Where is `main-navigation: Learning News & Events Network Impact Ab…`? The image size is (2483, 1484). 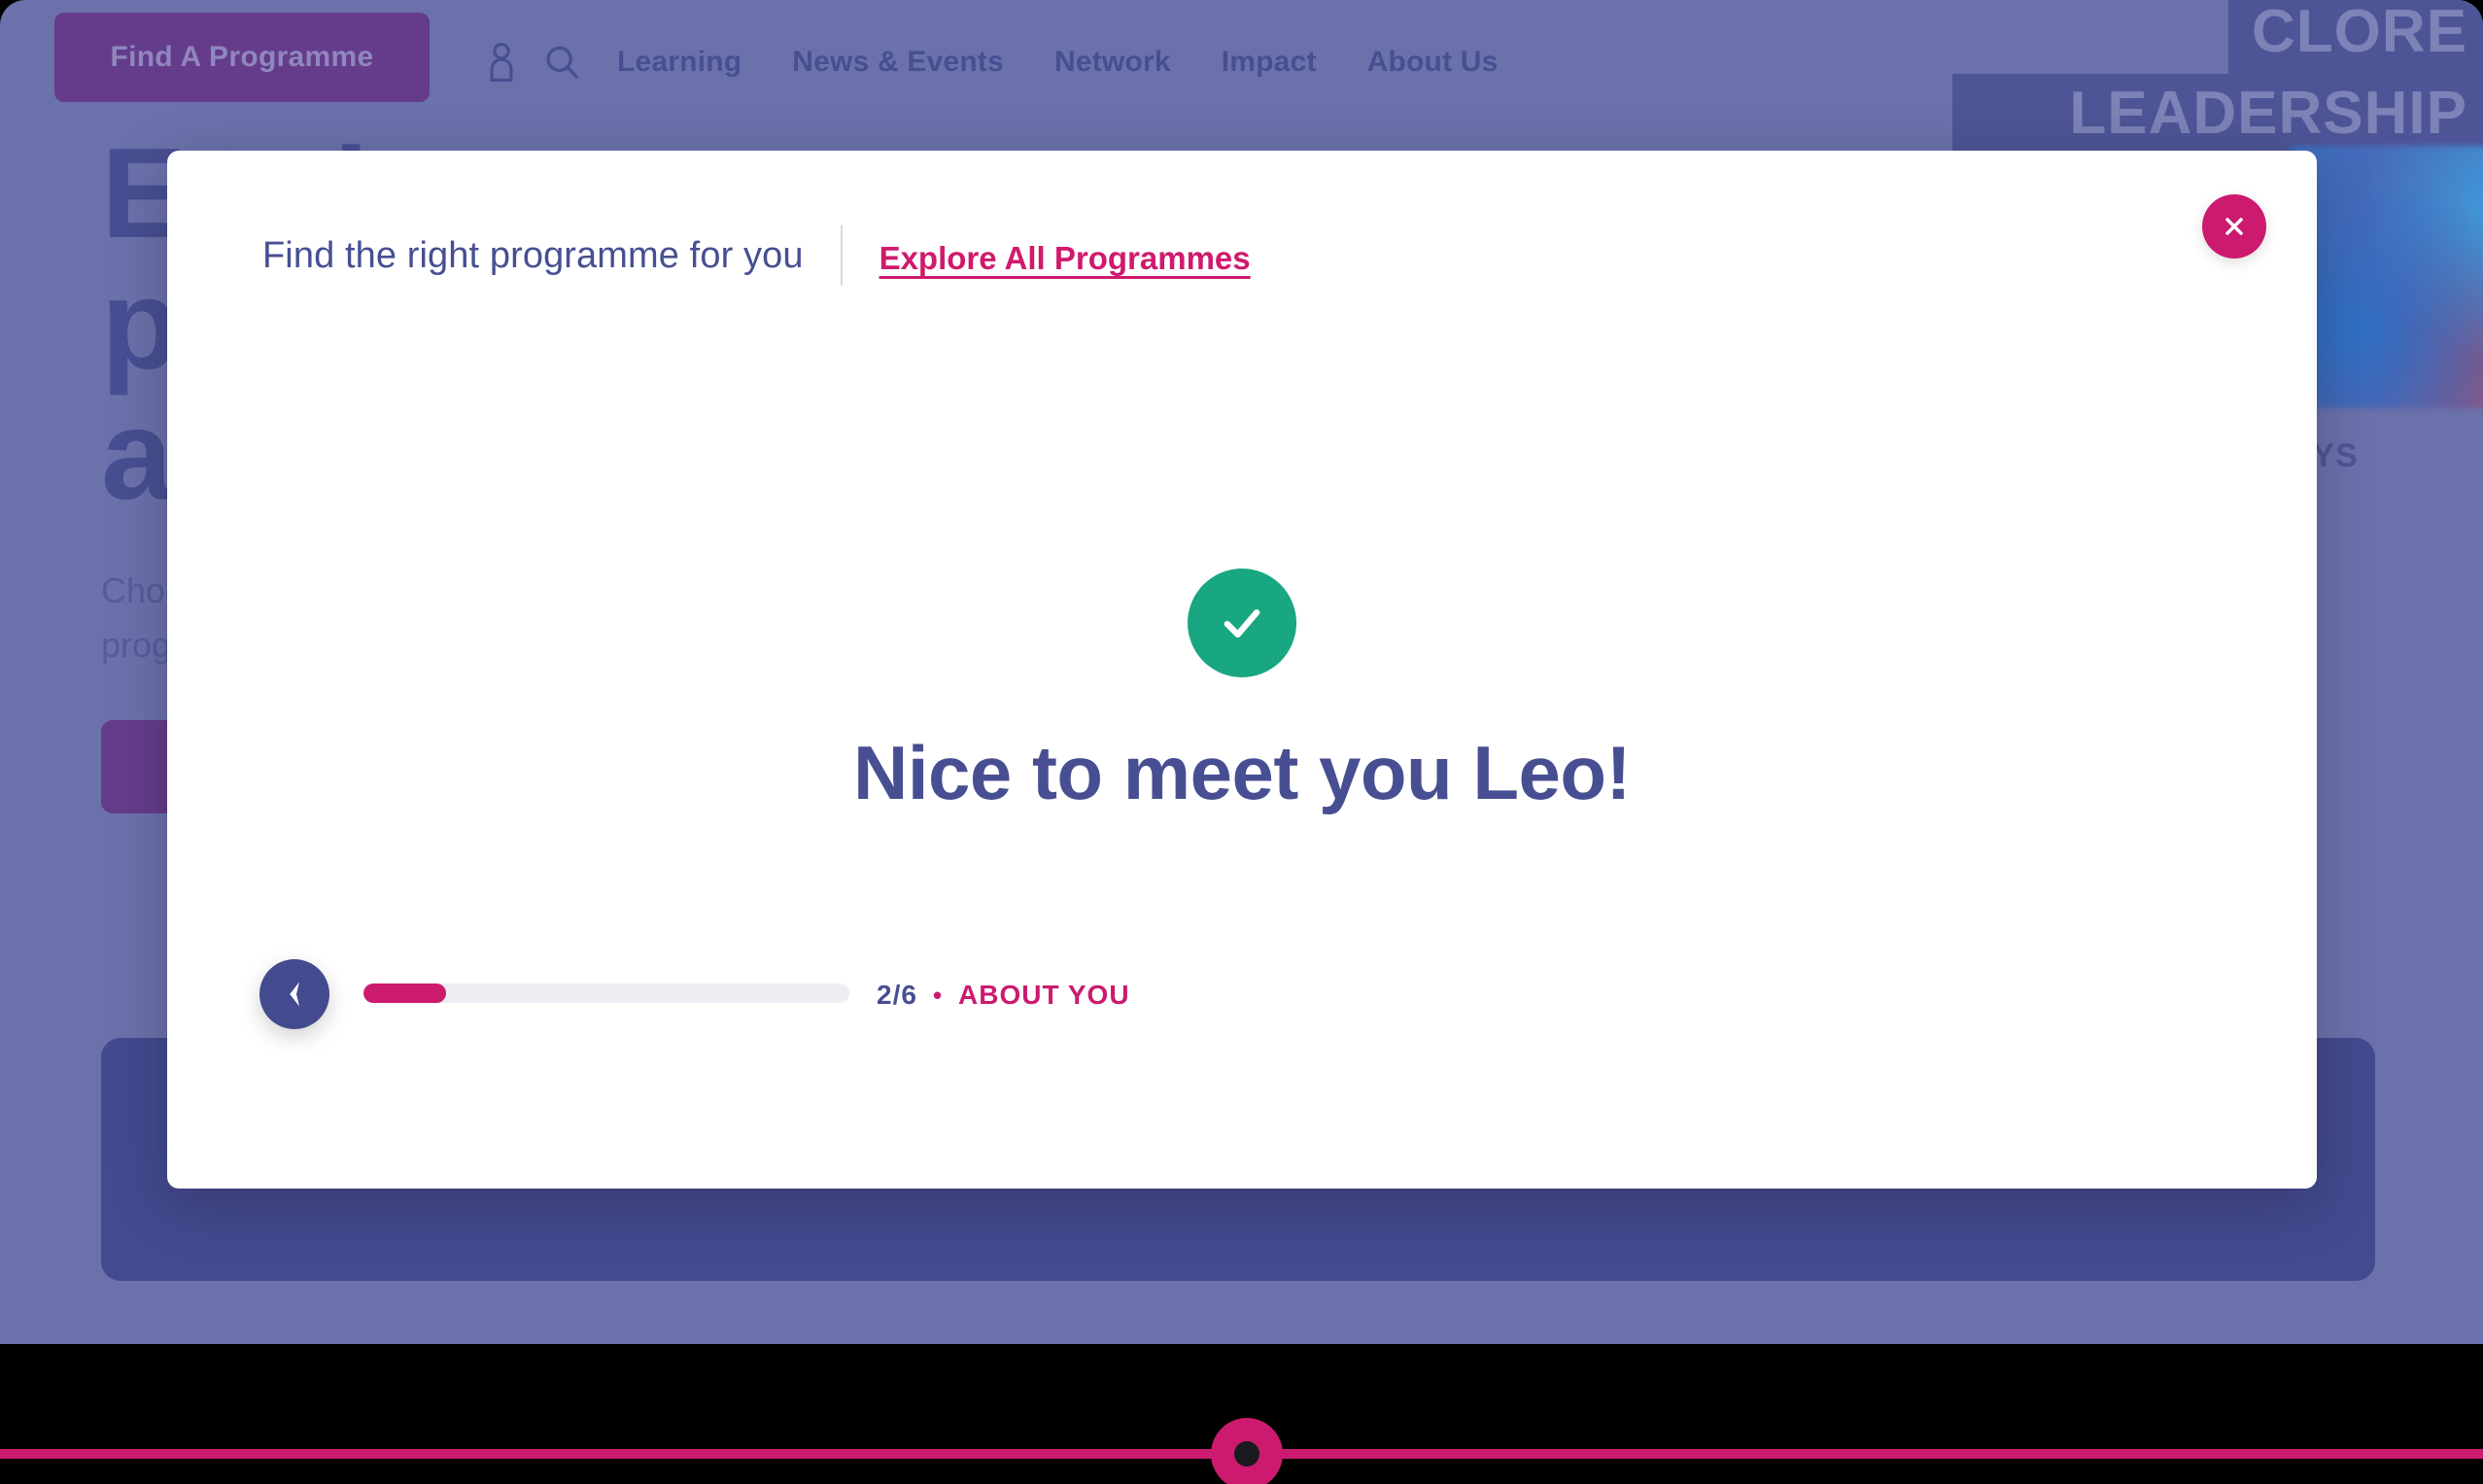 main-navigation: Learning News & Events Network Impact Ab… is located at coordinates (997, 62).